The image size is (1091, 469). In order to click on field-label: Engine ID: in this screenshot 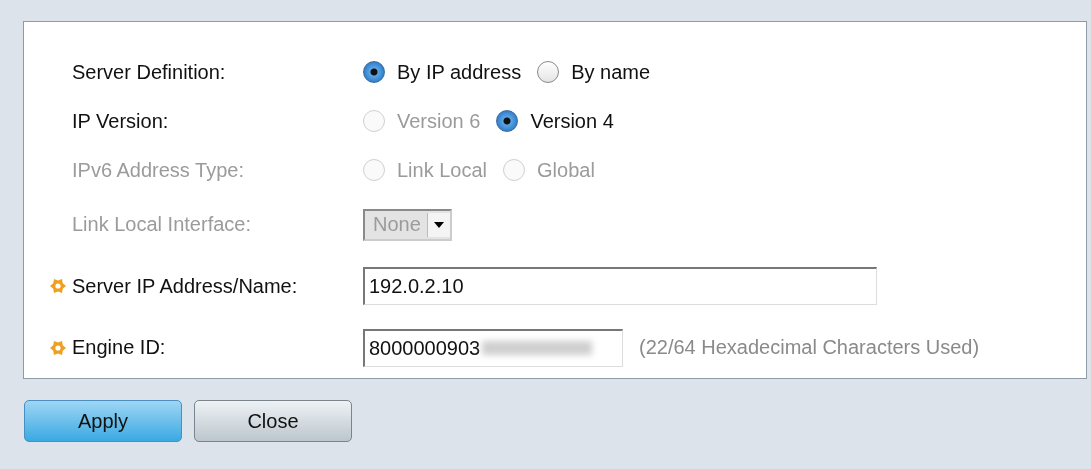, I will do `click(119, 348)`.